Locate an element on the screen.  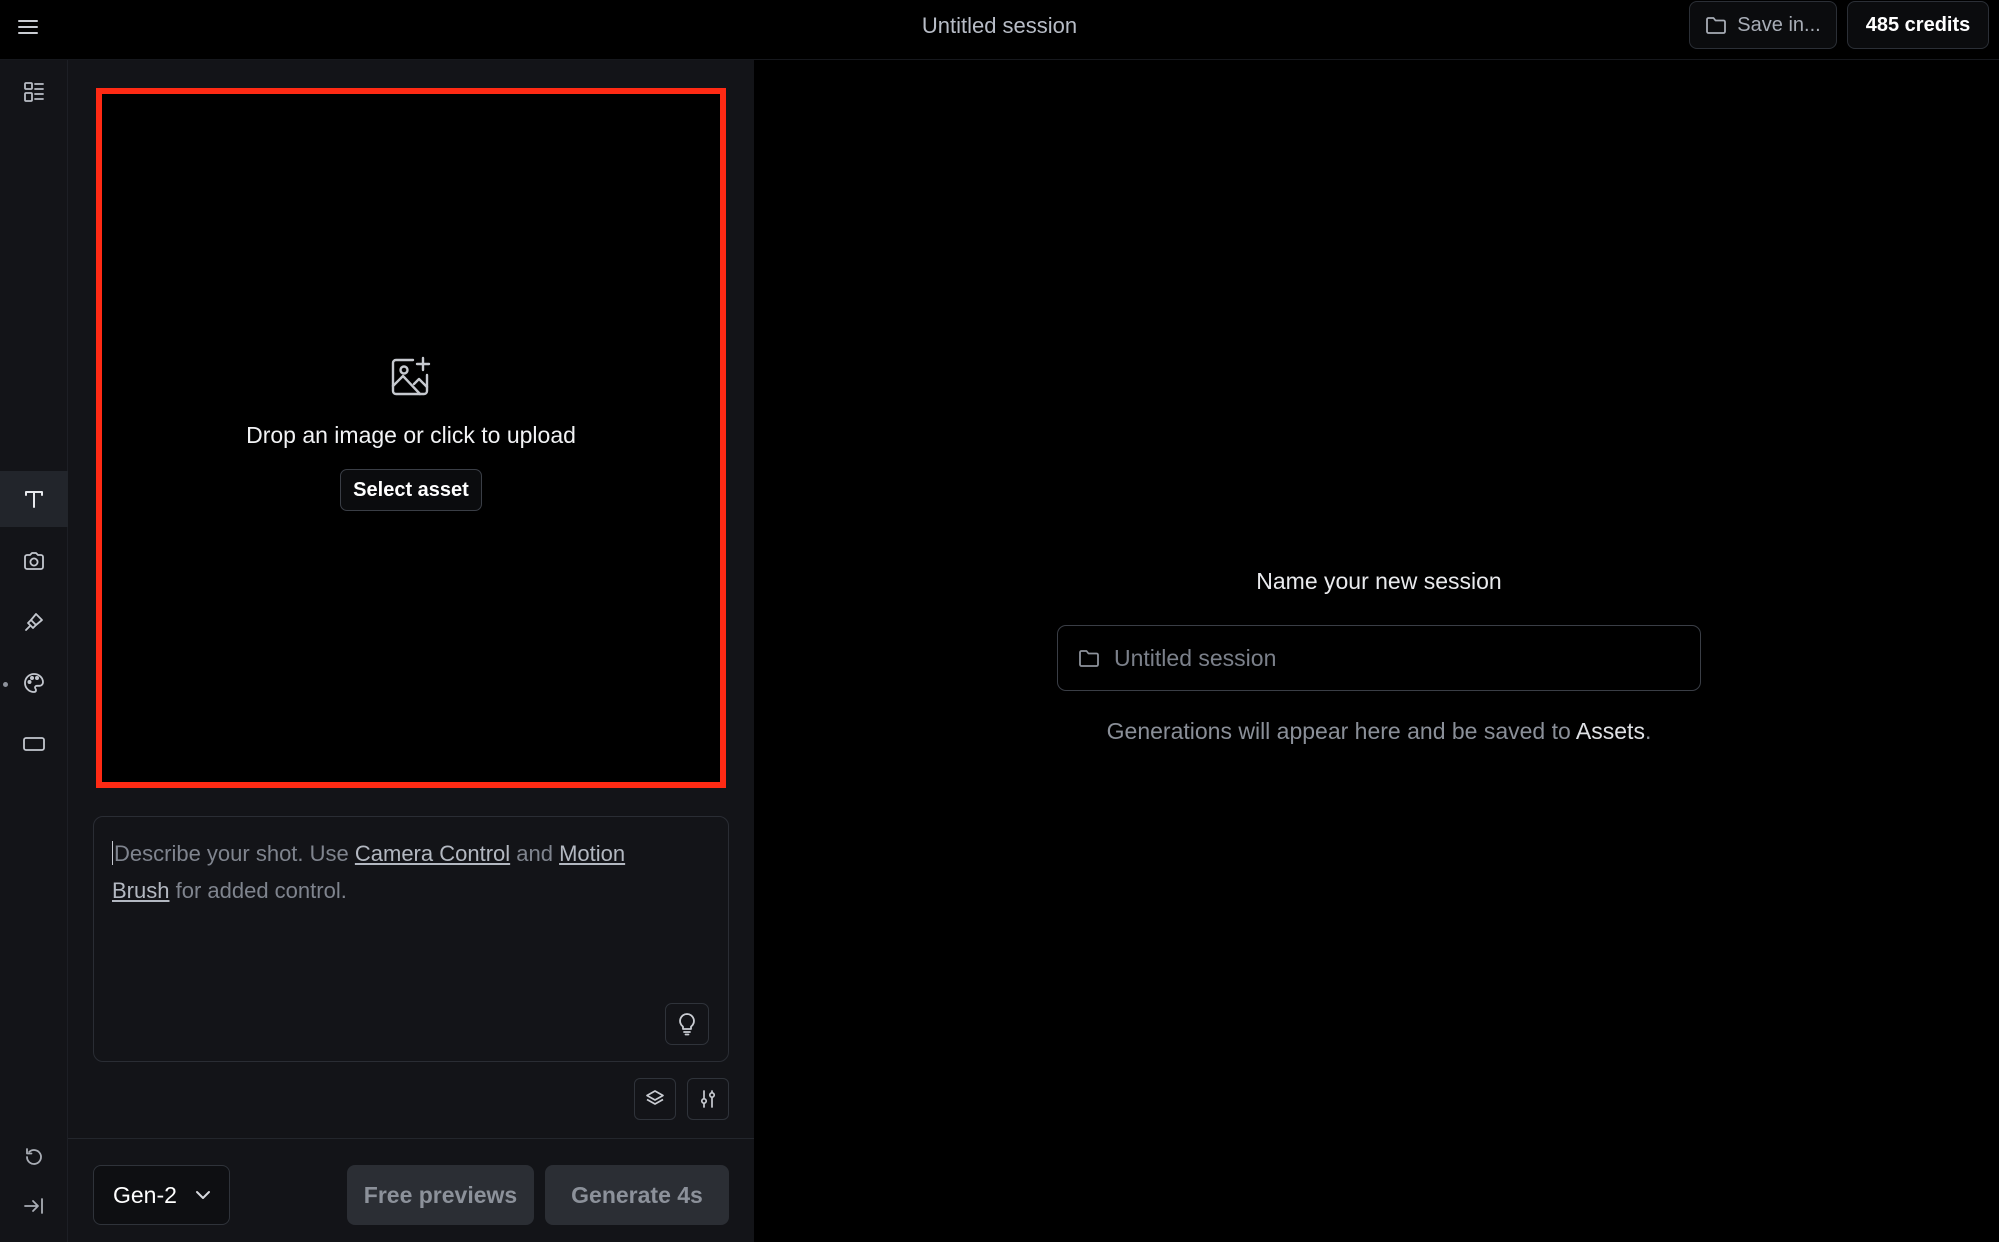
rail-item-style is located at coordinates (34, 683).